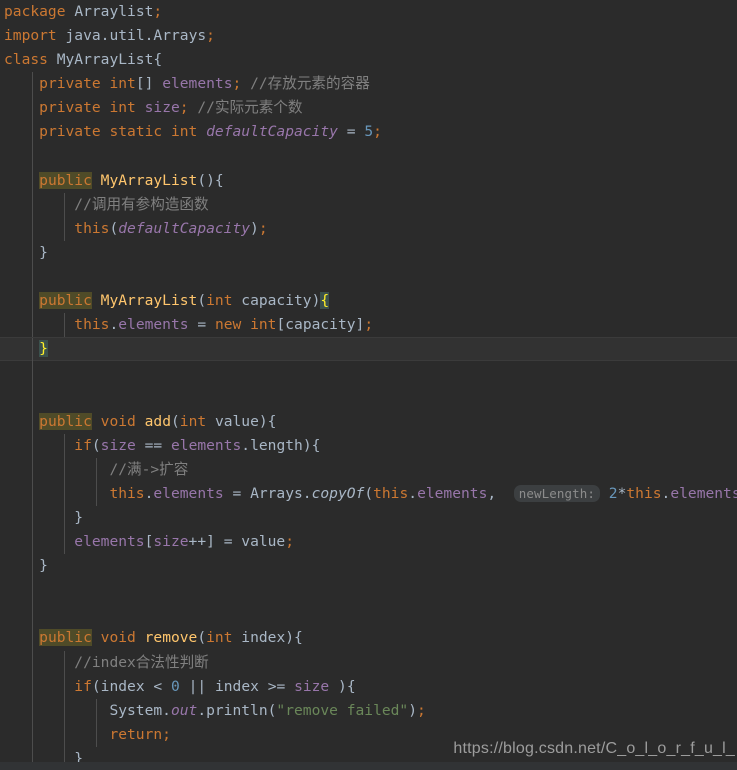 Image resolution: width=737 pixels, height=770 pixels. Describe the element at coordinates (368, 662) in the screenshot. I see `code-line: //index合法性判断` at that location.